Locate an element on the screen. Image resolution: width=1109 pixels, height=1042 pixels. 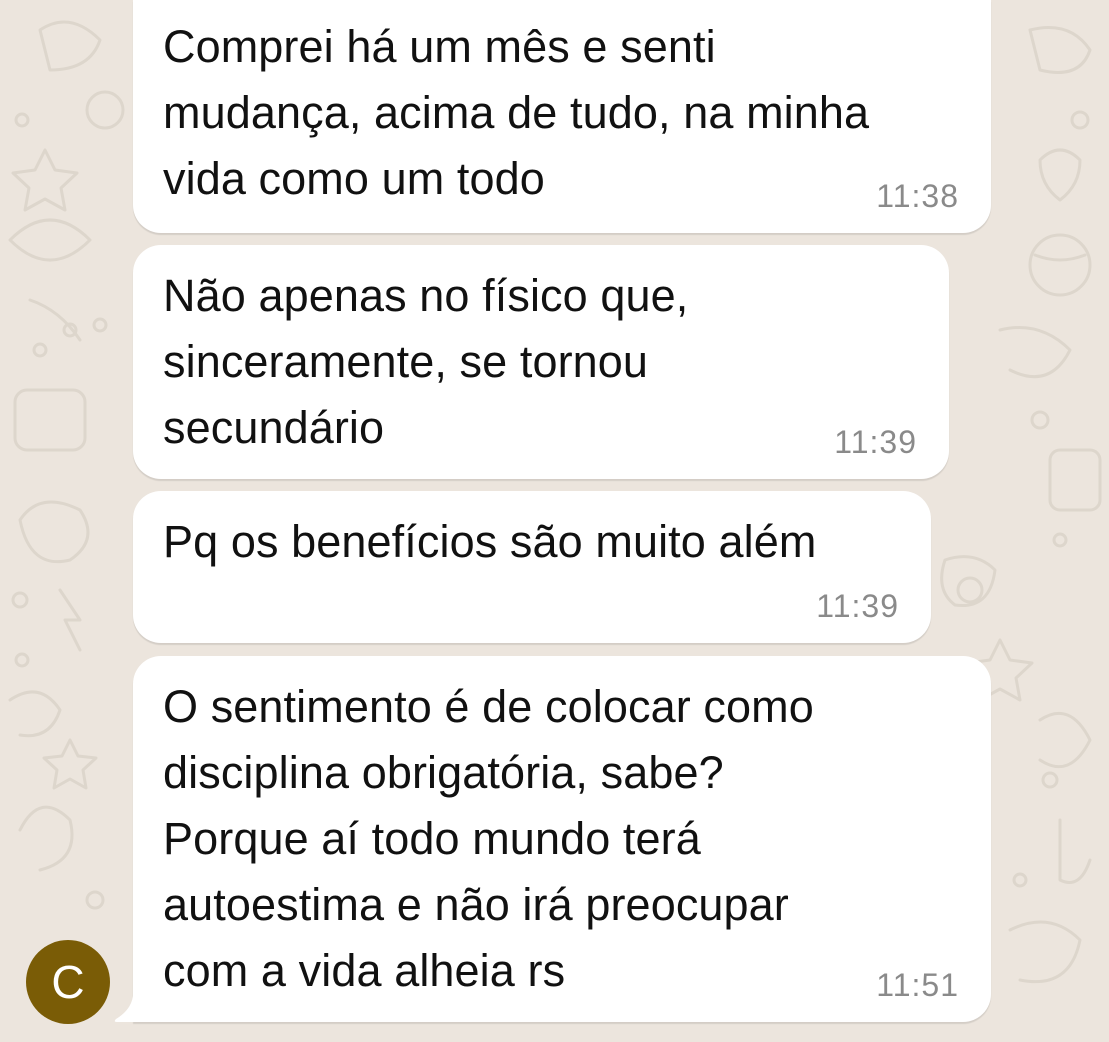
message-timestamp: 11:38 is located at coordinates (917, 196).